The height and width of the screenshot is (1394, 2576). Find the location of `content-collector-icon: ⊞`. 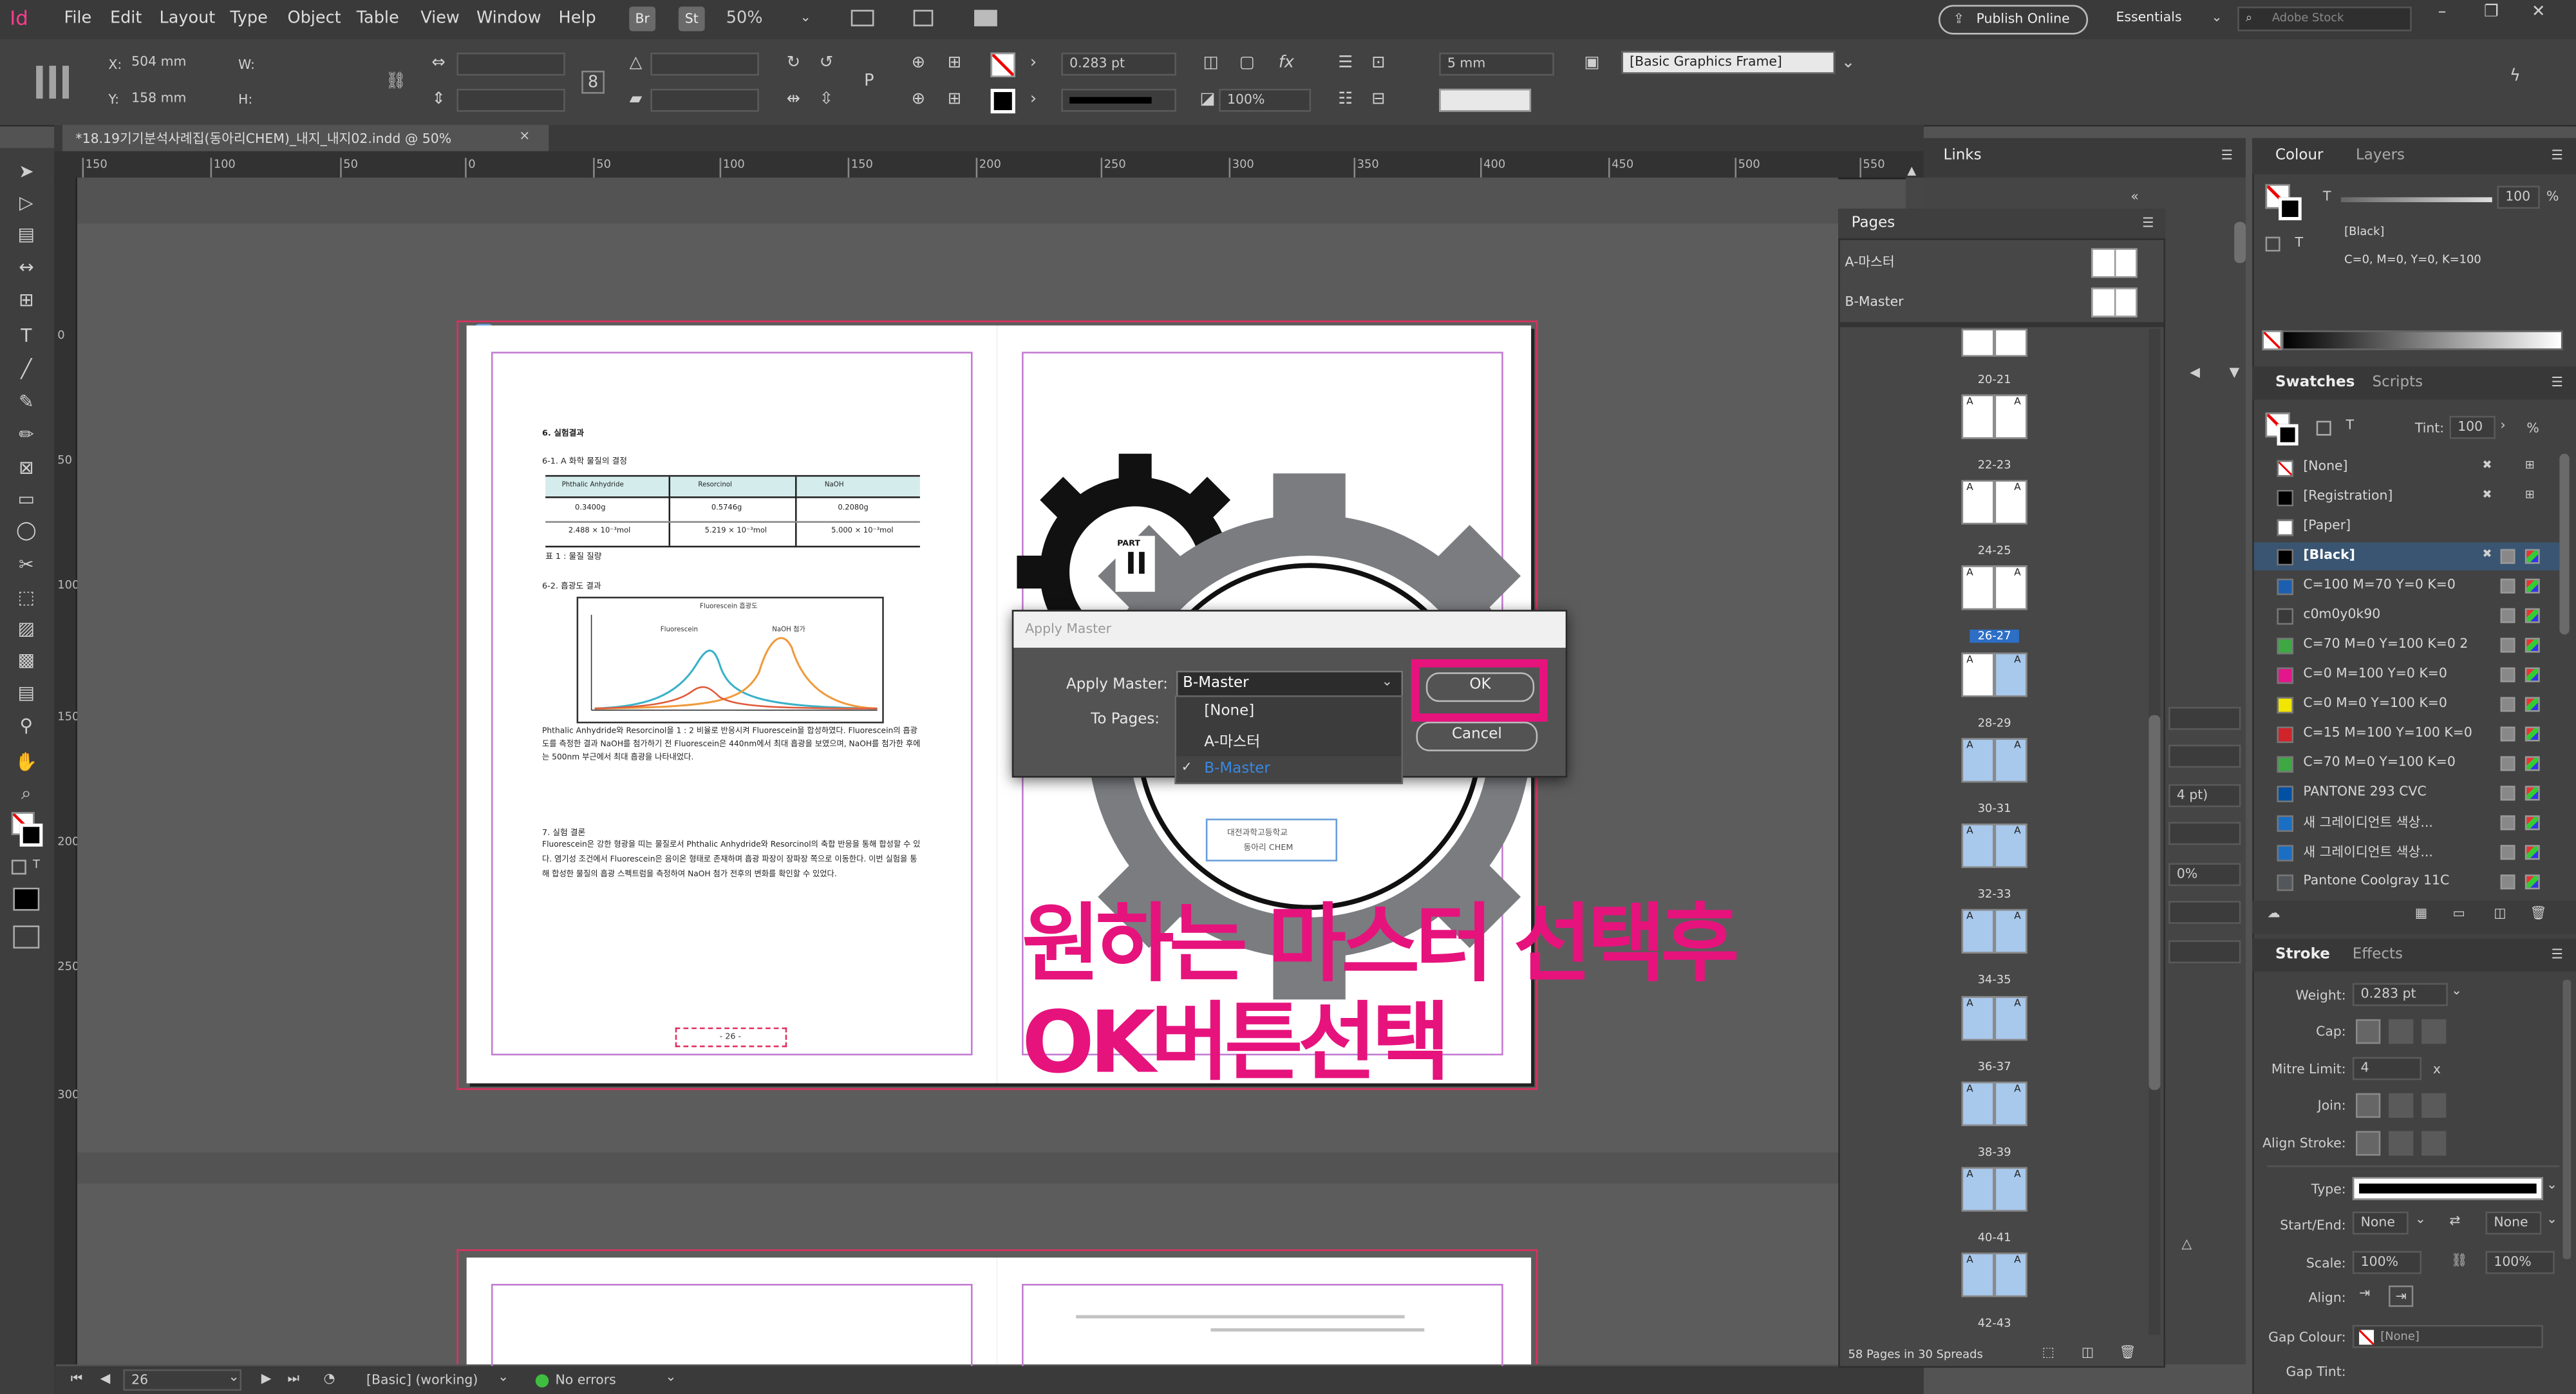

content-collector-icon: ⊞ is located at coordinates (26, 301).